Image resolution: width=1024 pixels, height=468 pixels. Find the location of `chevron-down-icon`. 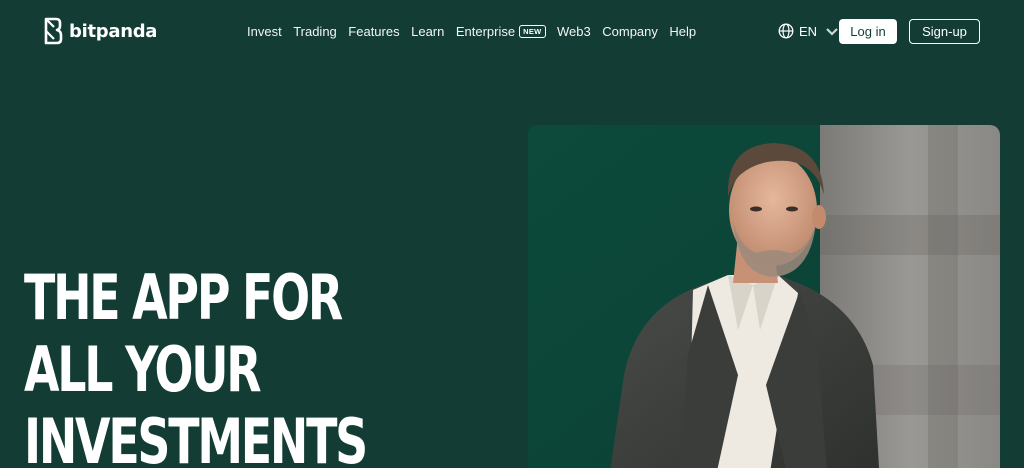

chevron-down-icon is located at coordinates (832, 32).